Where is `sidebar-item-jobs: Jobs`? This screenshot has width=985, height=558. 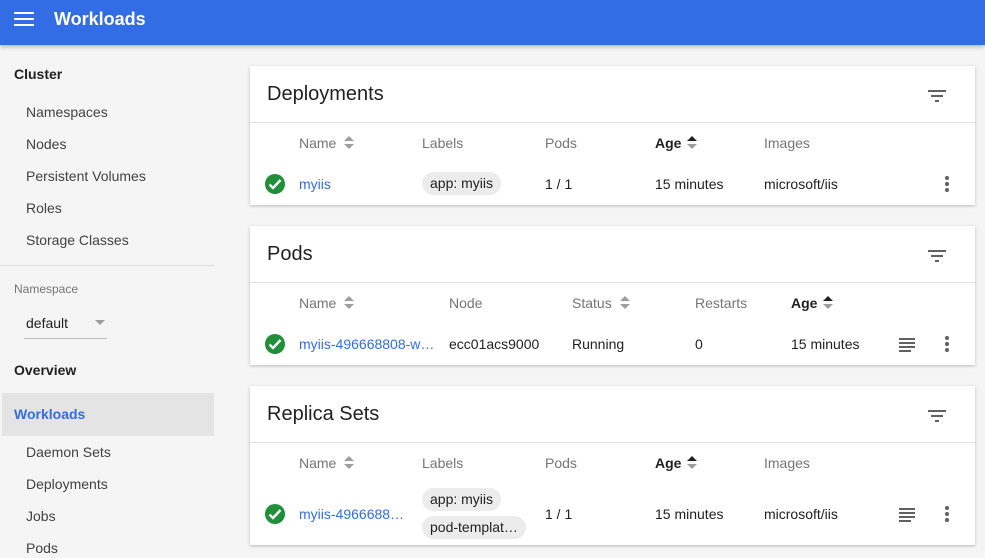
sidebar-item-jobs: Jobs is located at coordinates (41, 516).